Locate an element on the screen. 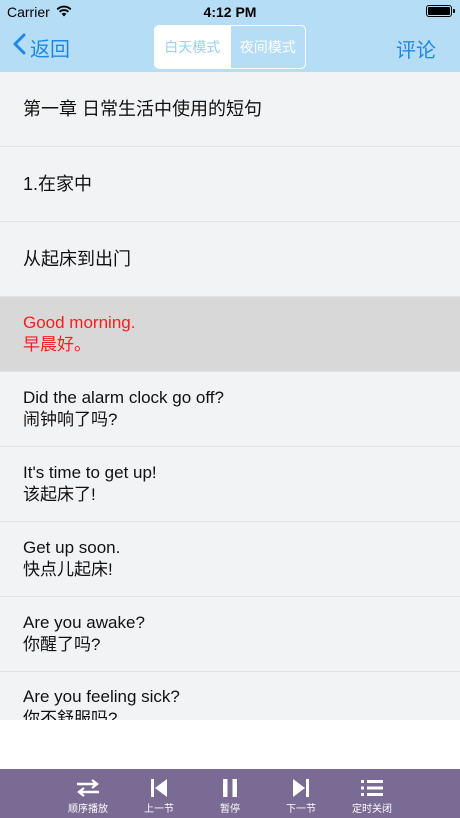  content-spacer is located at coordinates (230, 744).